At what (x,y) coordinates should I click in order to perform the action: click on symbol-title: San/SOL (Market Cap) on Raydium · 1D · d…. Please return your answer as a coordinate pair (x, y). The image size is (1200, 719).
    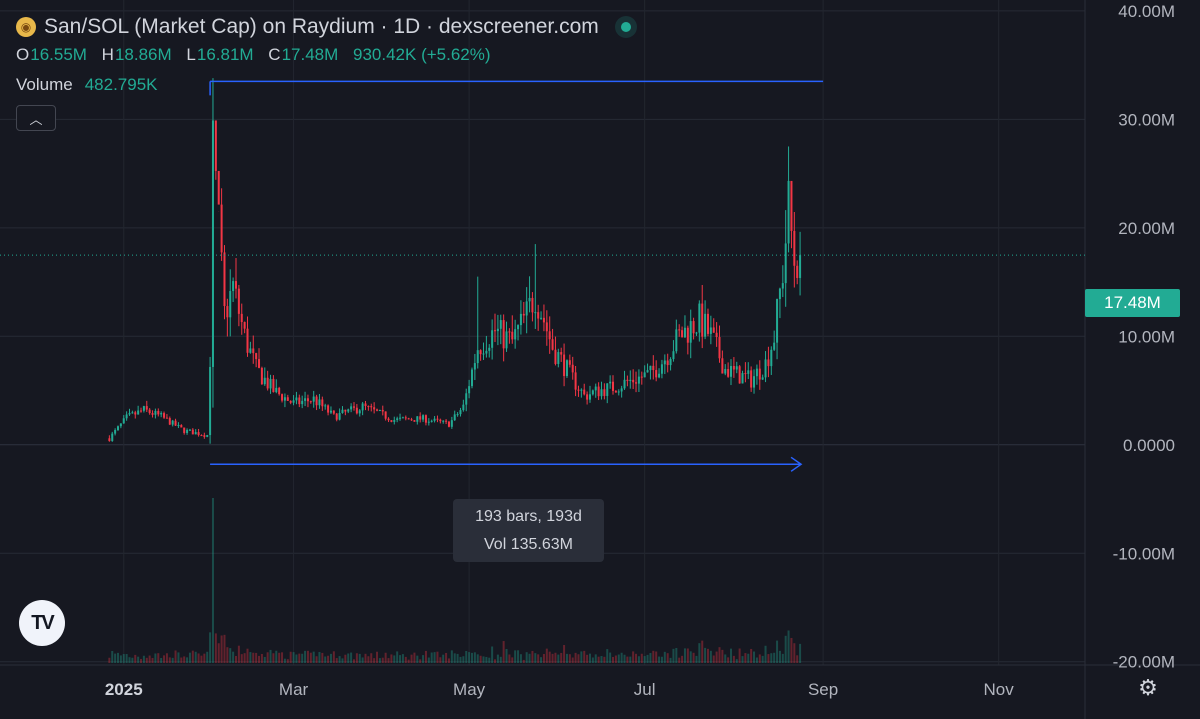
    Looking at the image, I should click on (321, 27).